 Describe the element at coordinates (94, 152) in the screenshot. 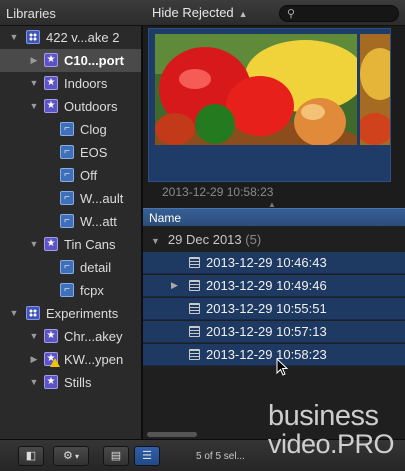

I see `sidebar-item-label: EOS` at that location.